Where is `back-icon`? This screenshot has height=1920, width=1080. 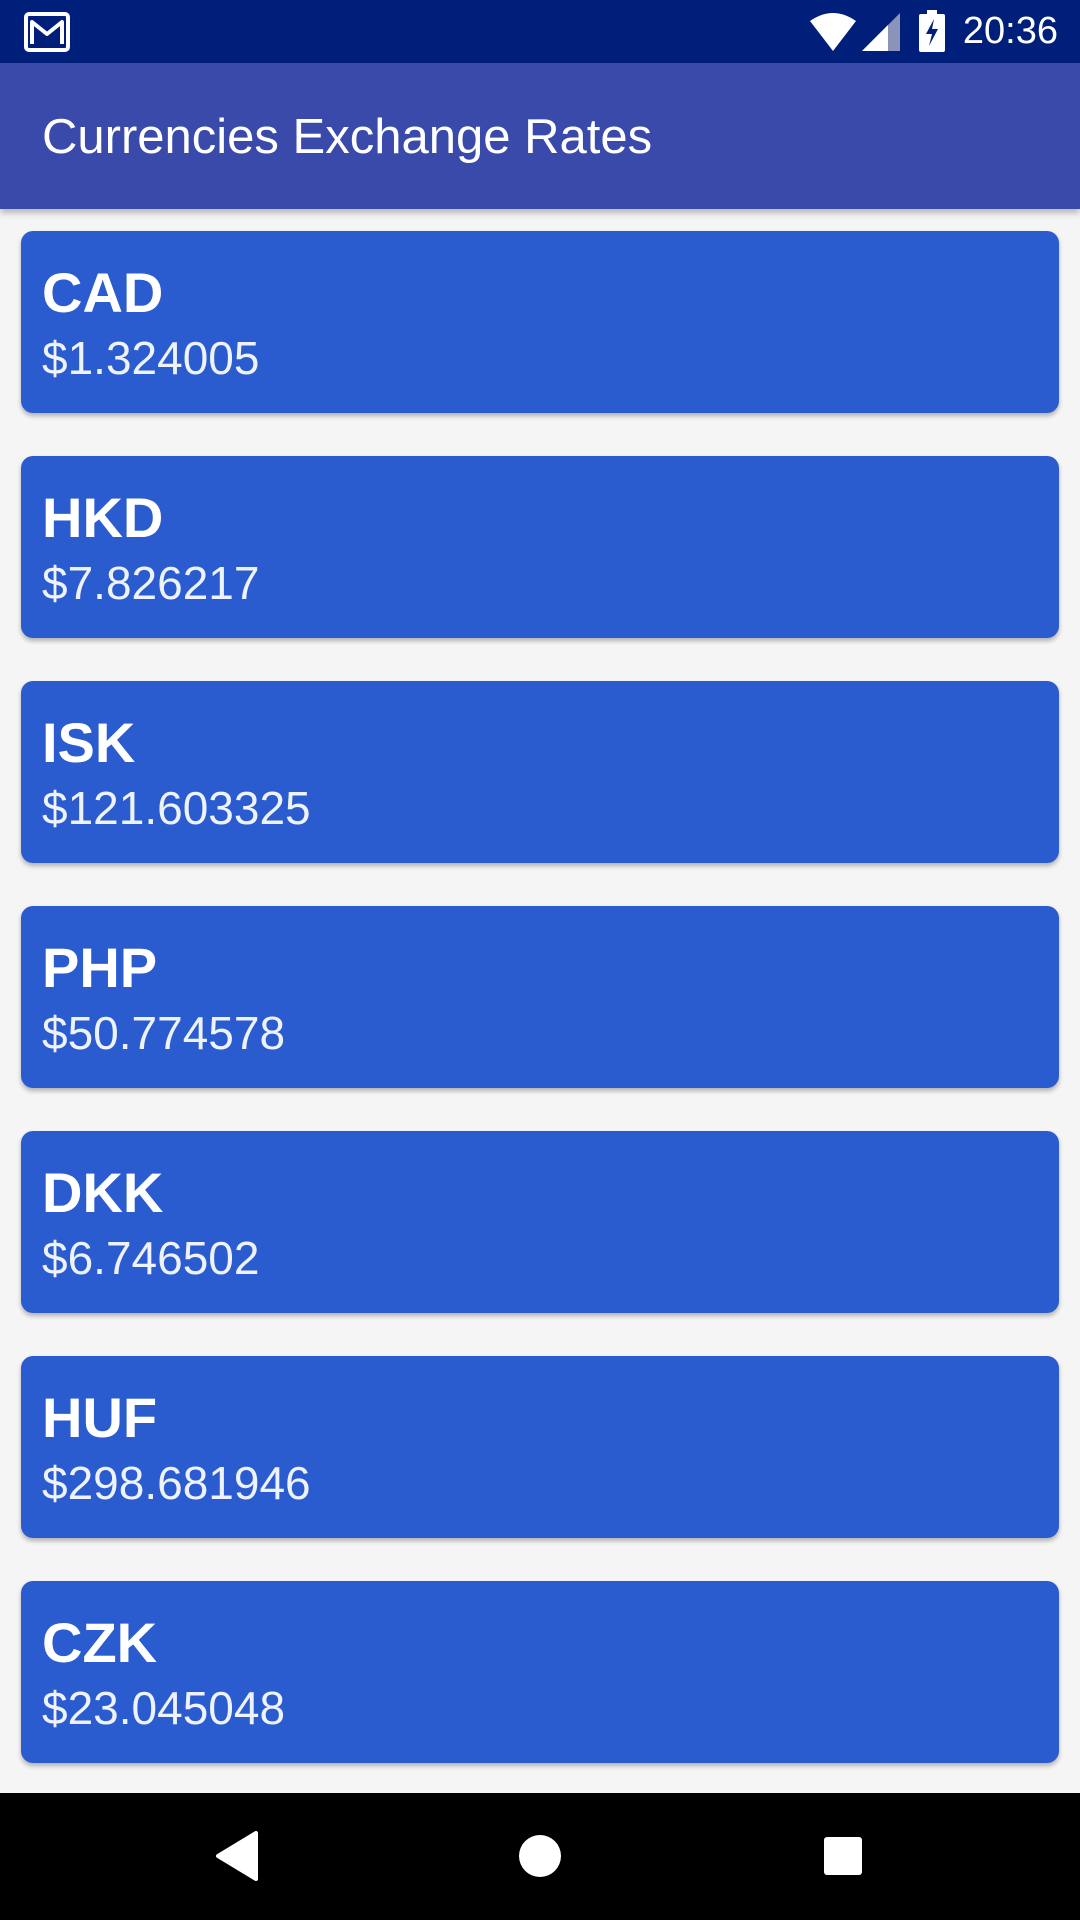 back-icon is located at coordinates (237, 1856).